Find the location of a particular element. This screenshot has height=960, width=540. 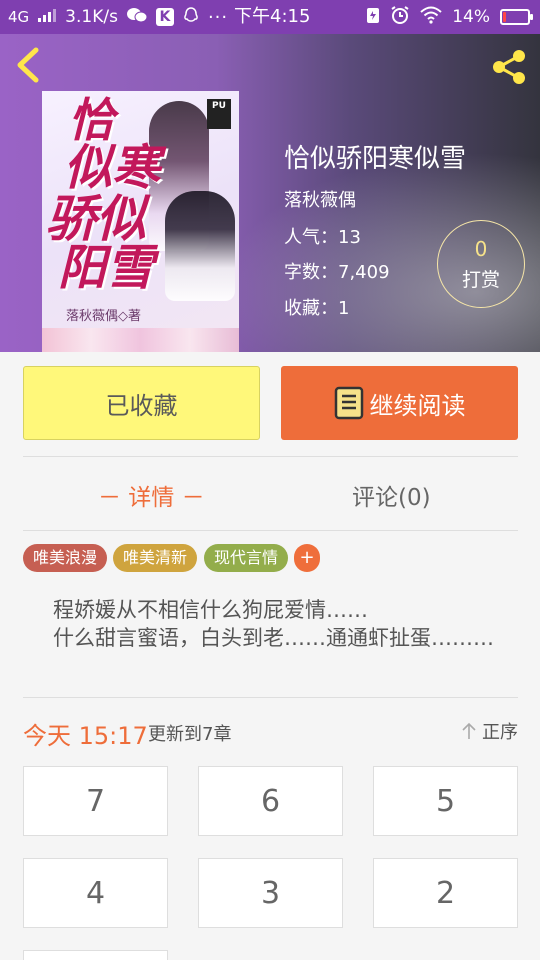

popularity-count: 人气：13 is located at coordinates (322, 237).